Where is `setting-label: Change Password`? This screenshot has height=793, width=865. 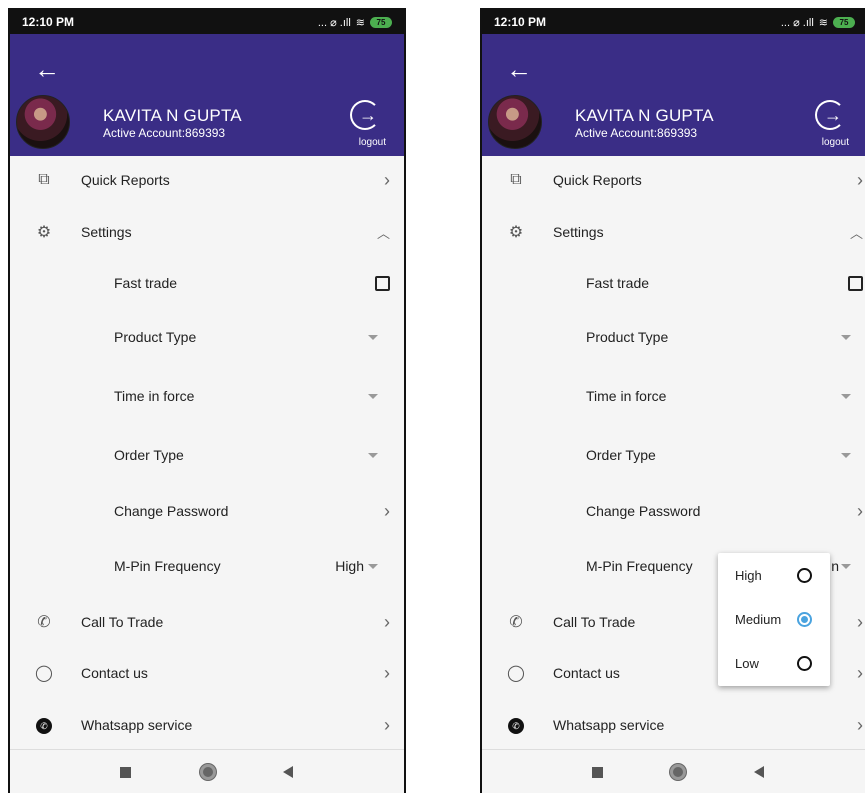
setting-label: Change Password is located at coordinates (643, 511).